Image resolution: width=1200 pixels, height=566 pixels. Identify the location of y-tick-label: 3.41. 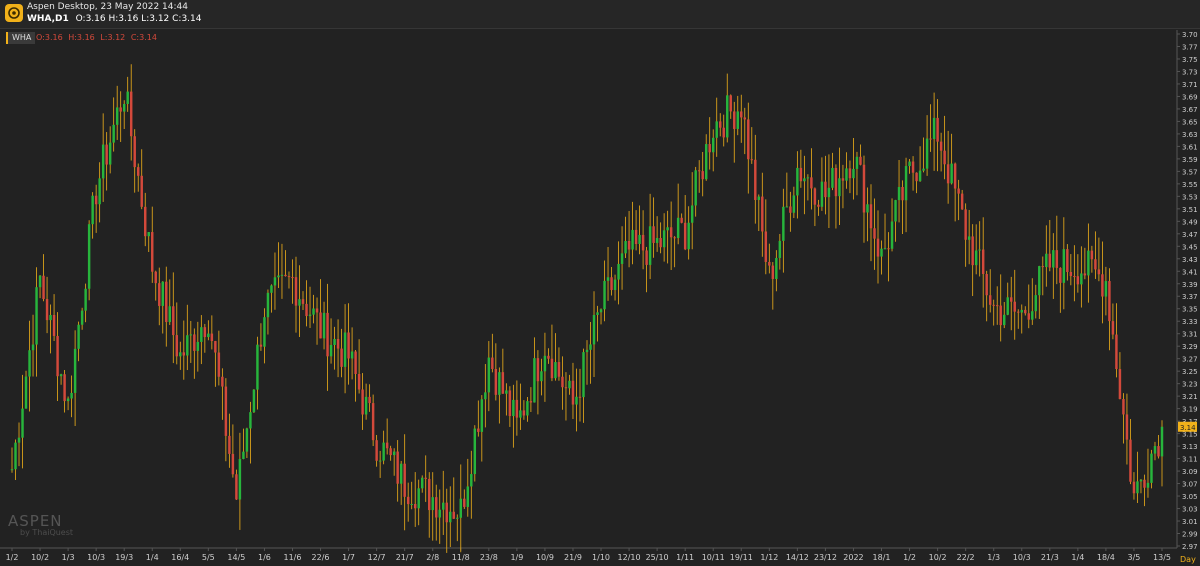
(1190, 272).